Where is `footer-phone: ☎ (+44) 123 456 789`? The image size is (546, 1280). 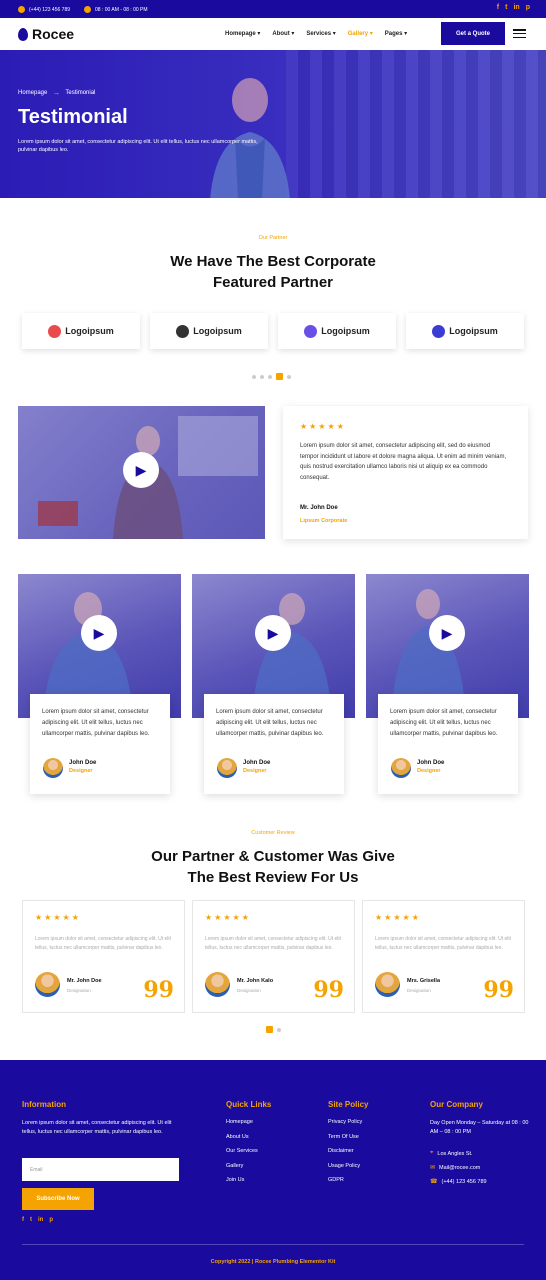 footer-phone: ☎ (+44) 123 456 789 is located at coordinates (458, 1182).